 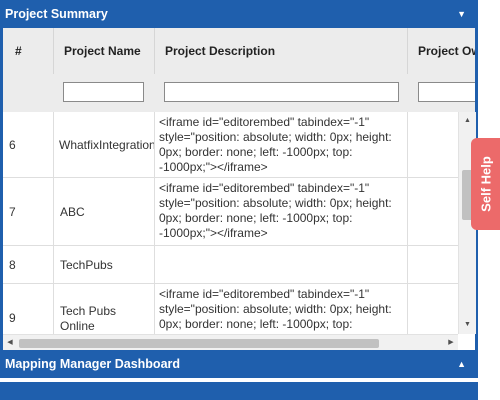 I want to click on project-name-filter-input, so click(x=103, y=92).